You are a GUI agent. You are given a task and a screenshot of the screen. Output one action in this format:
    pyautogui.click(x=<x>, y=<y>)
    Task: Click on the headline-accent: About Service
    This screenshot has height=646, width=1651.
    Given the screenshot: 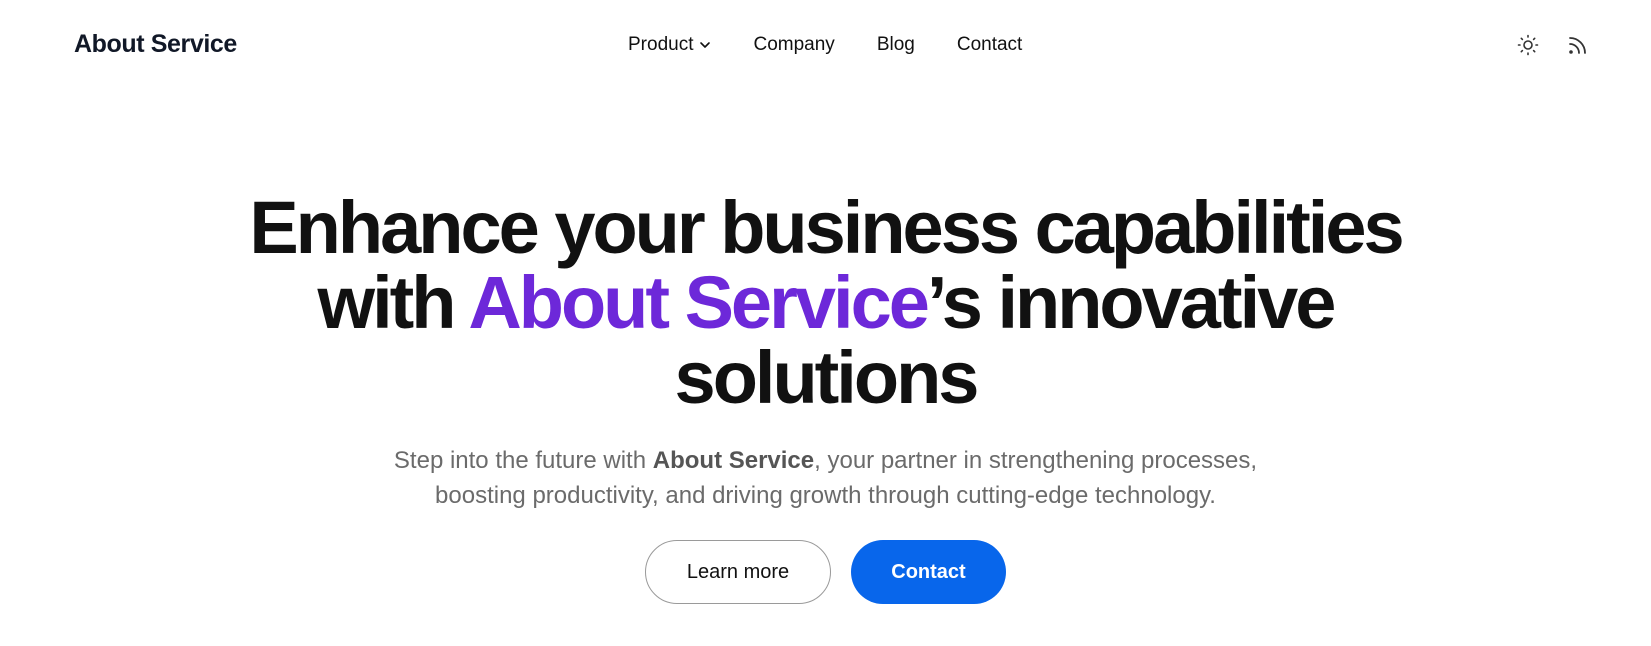 What is the action you would take?
    pyautogui.click(x=699, y=302)
    